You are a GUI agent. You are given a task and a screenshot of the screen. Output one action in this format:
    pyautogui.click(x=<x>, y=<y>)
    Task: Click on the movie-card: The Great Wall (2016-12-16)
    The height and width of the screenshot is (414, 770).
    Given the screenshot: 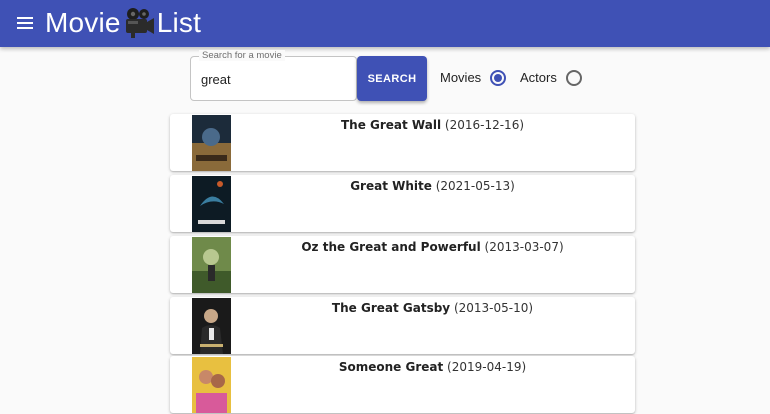 What is the action you would take?
    pyautogui.click(x=402, y=142)
    